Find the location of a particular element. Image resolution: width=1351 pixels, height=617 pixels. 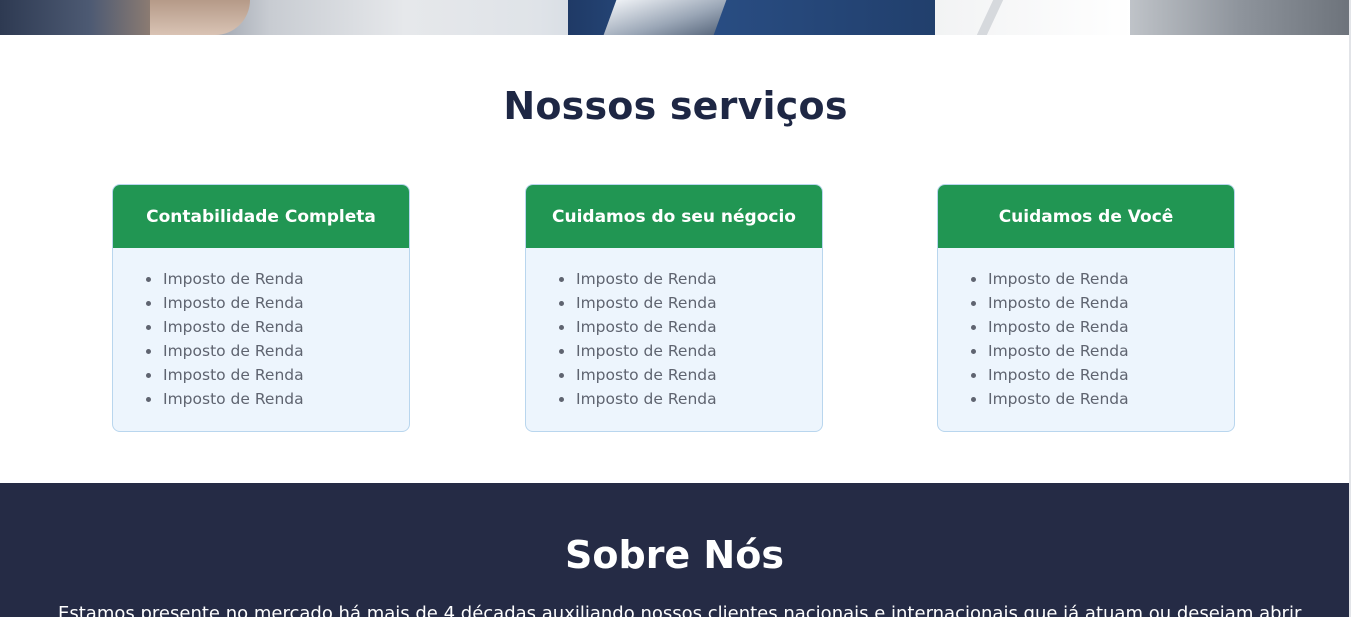

services-title: Nossos serviços is located at coordinates (675, 106).